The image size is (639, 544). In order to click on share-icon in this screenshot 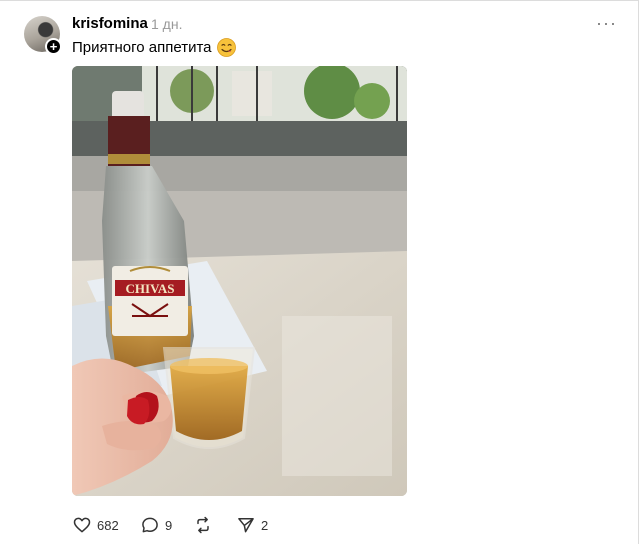, I will do `click(246, 525)`.